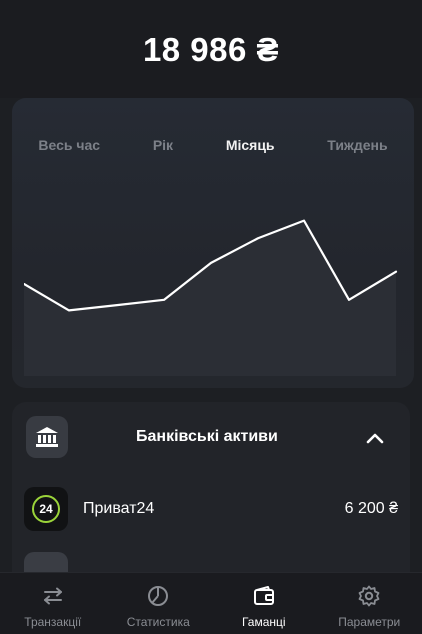 The width and height of the screenshot is (422, 634). Describe the element at coordinates (158, 622) in the screenshot. I see `nav-label-statistics: Статистика` at that location.